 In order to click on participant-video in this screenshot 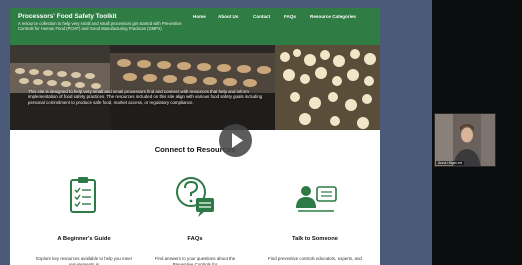, I will do `click(465, 140)`.